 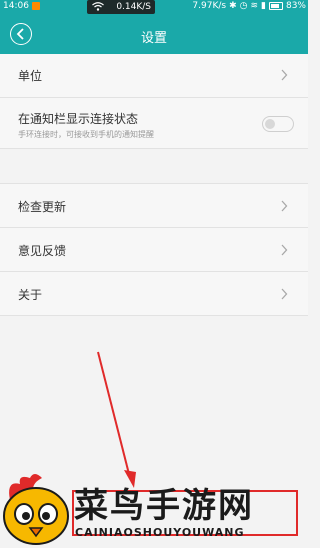 I want to click on bird-logo-icon, so click(x=36, y=509).